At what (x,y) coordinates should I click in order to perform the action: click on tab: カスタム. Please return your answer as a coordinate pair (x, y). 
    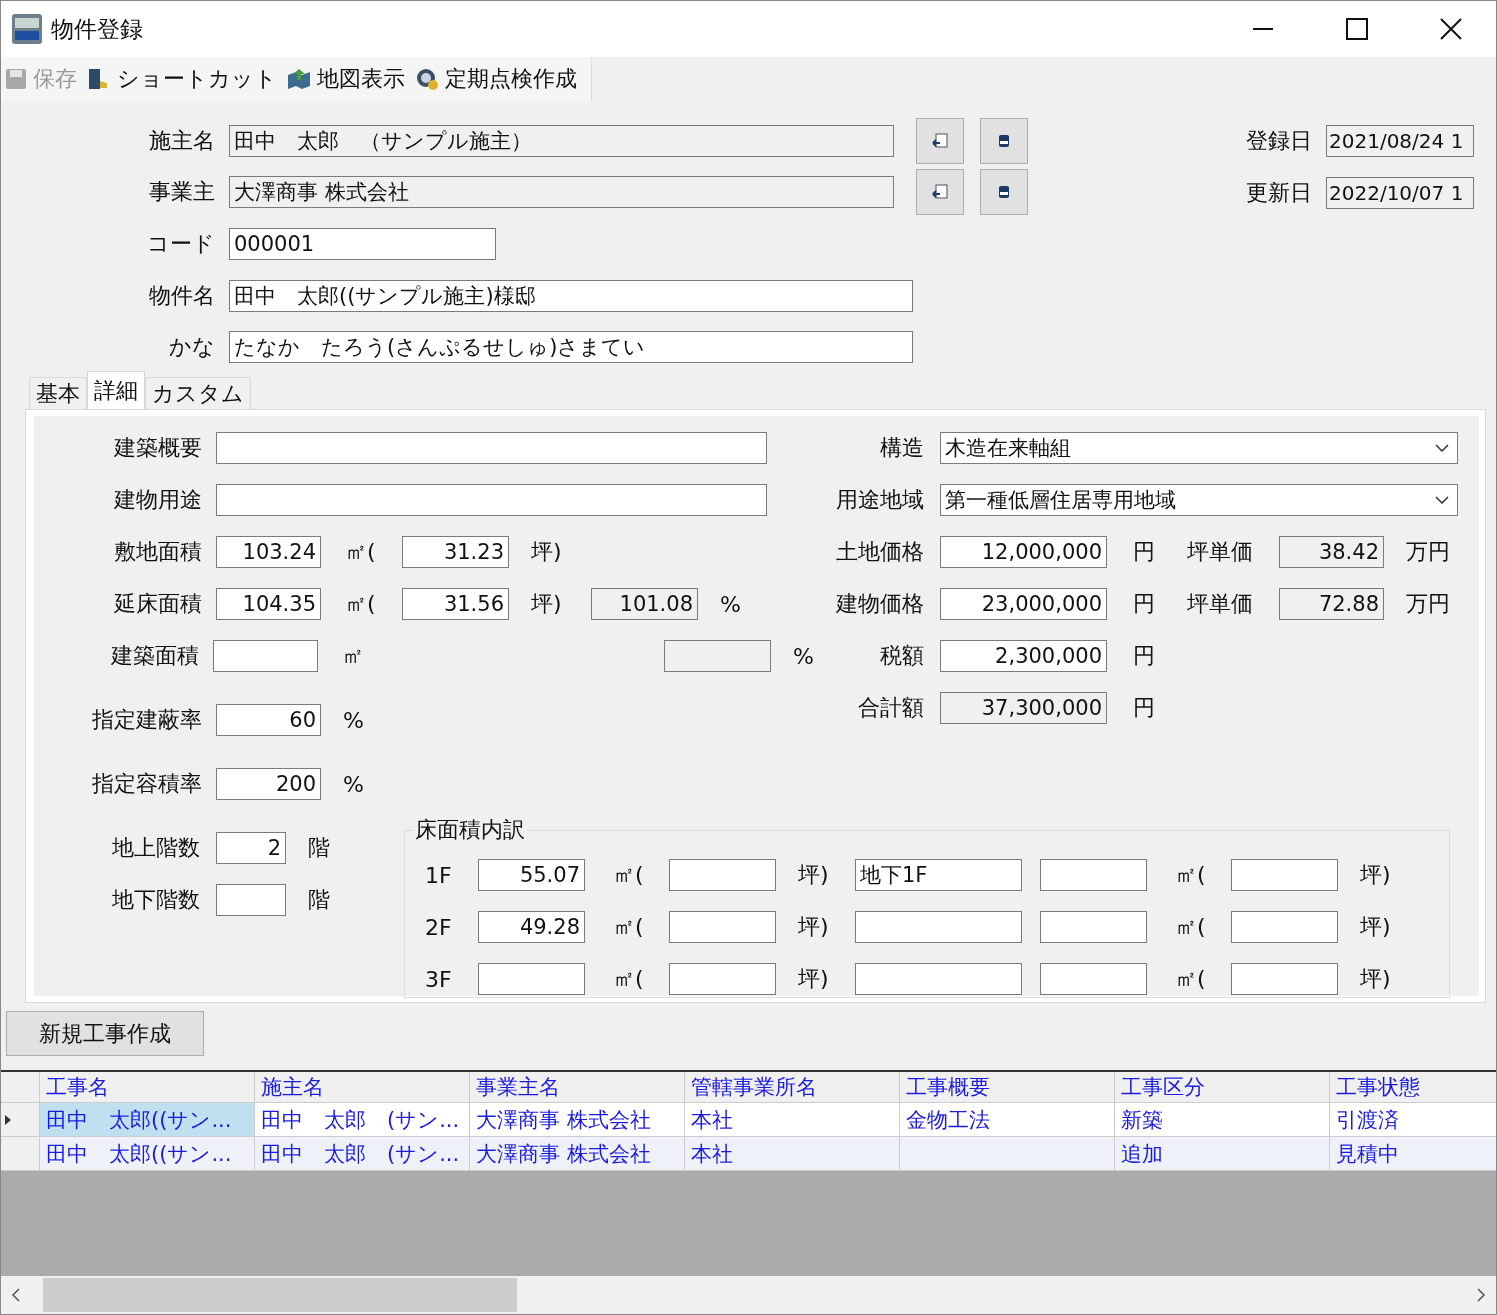
    Looking at the image, I should click on (198, 393).